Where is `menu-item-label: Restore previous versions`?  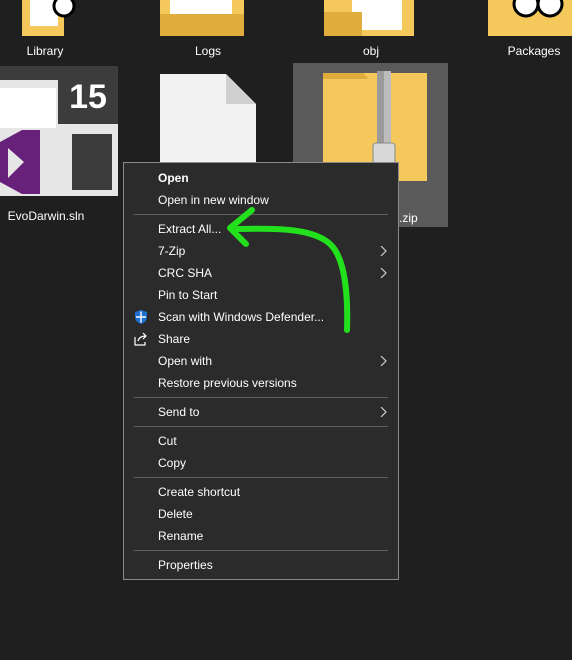
menu-item-label: Restore previous versions is located at coordinates (227, 383).